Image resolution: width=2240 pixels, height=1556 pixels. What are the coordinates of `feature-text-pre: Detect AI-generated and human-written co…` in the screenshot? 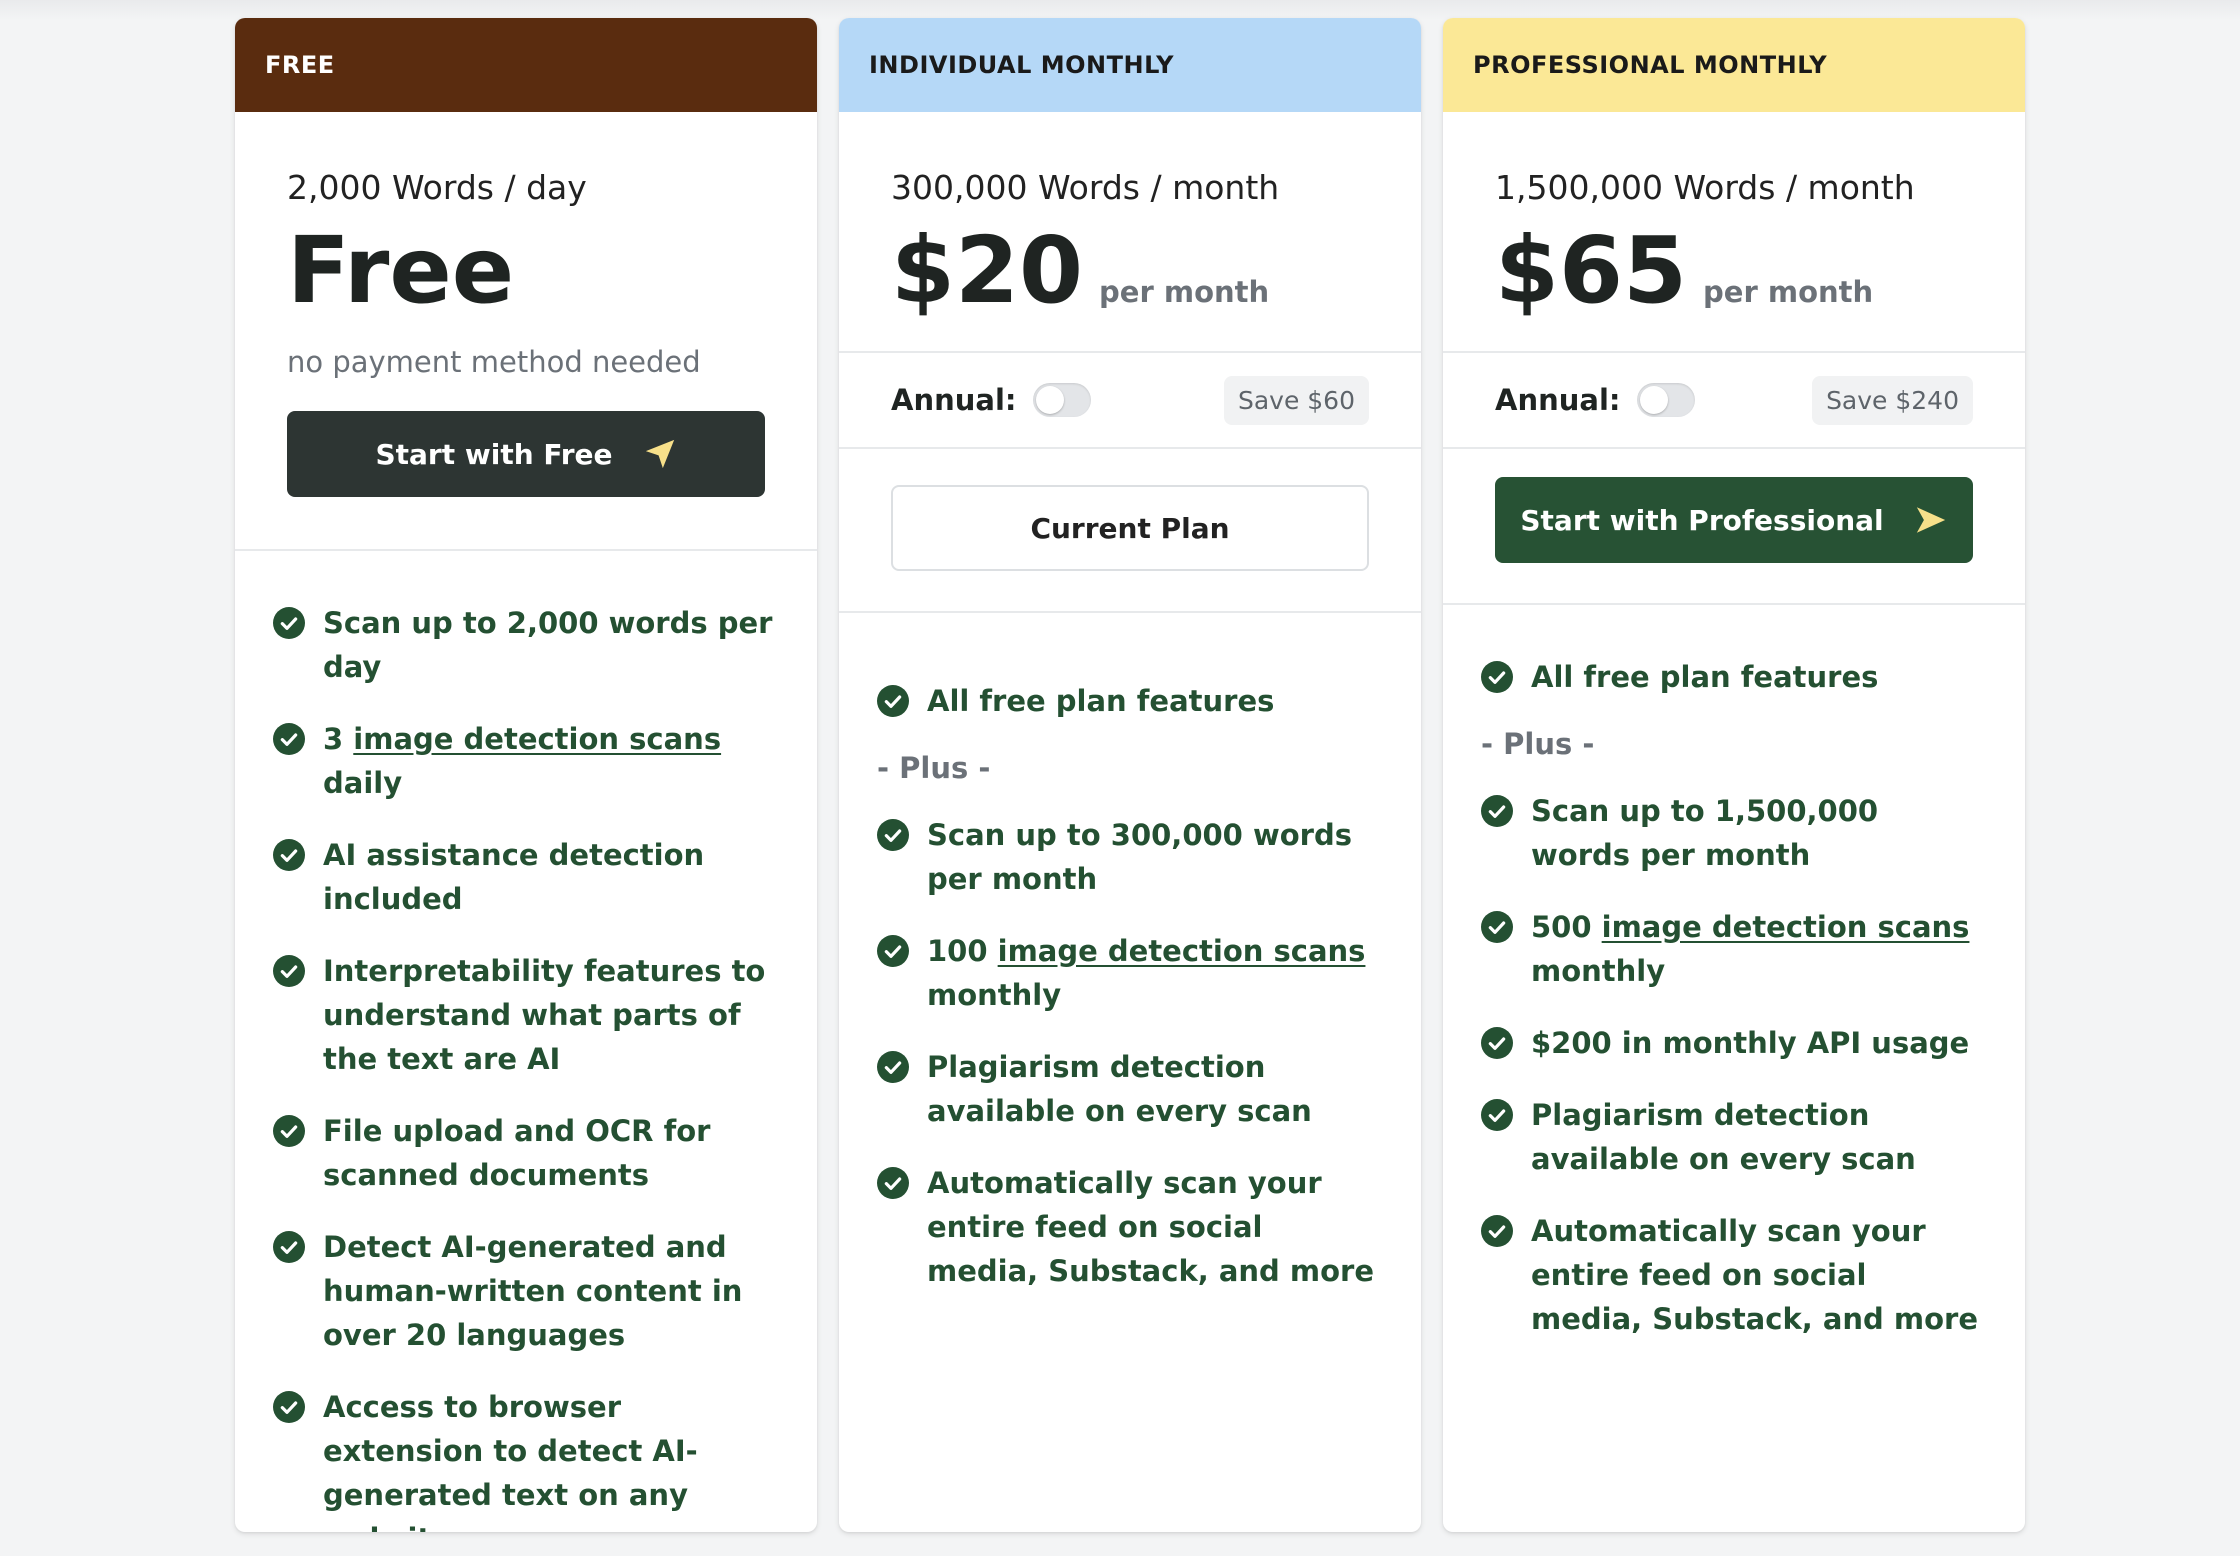 It's located at (533, 1291).